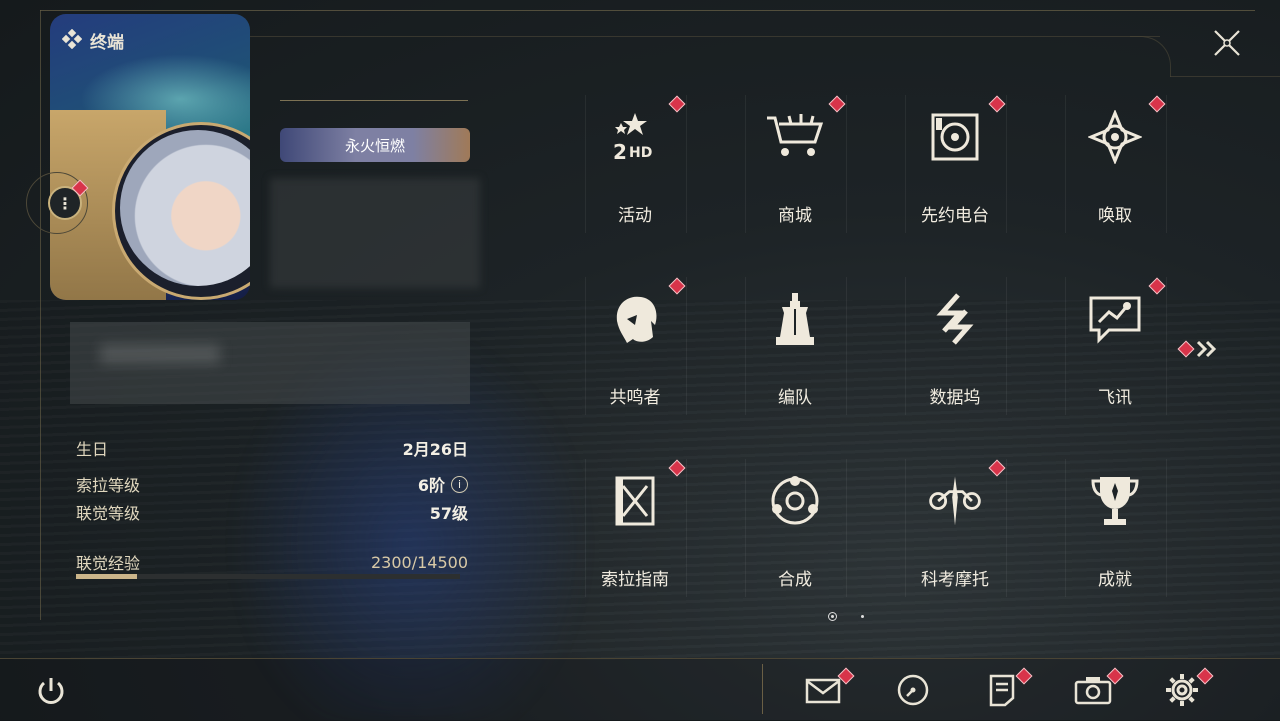 This screenshot has height=721, width=1280. I want to click on menu-item-label: 活动, so click(635, 216).